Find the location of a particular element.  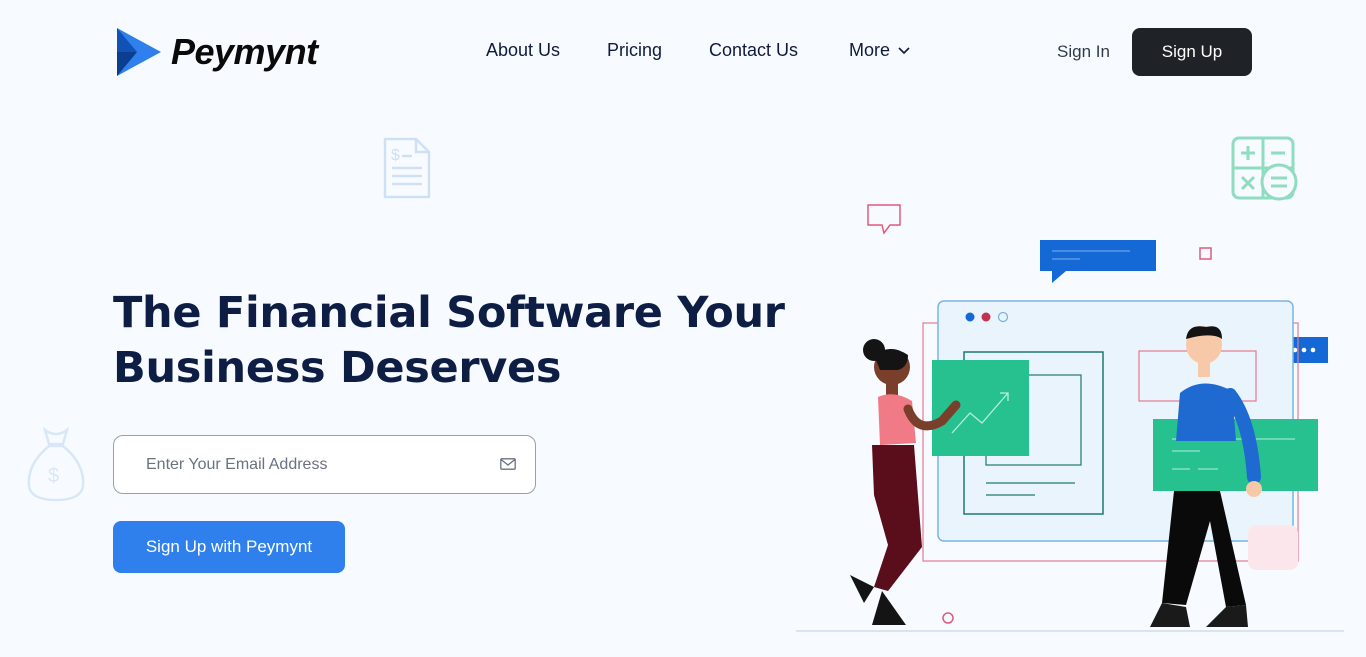

nav-item-contact: Contact Us is located at coordinates (753, 50).